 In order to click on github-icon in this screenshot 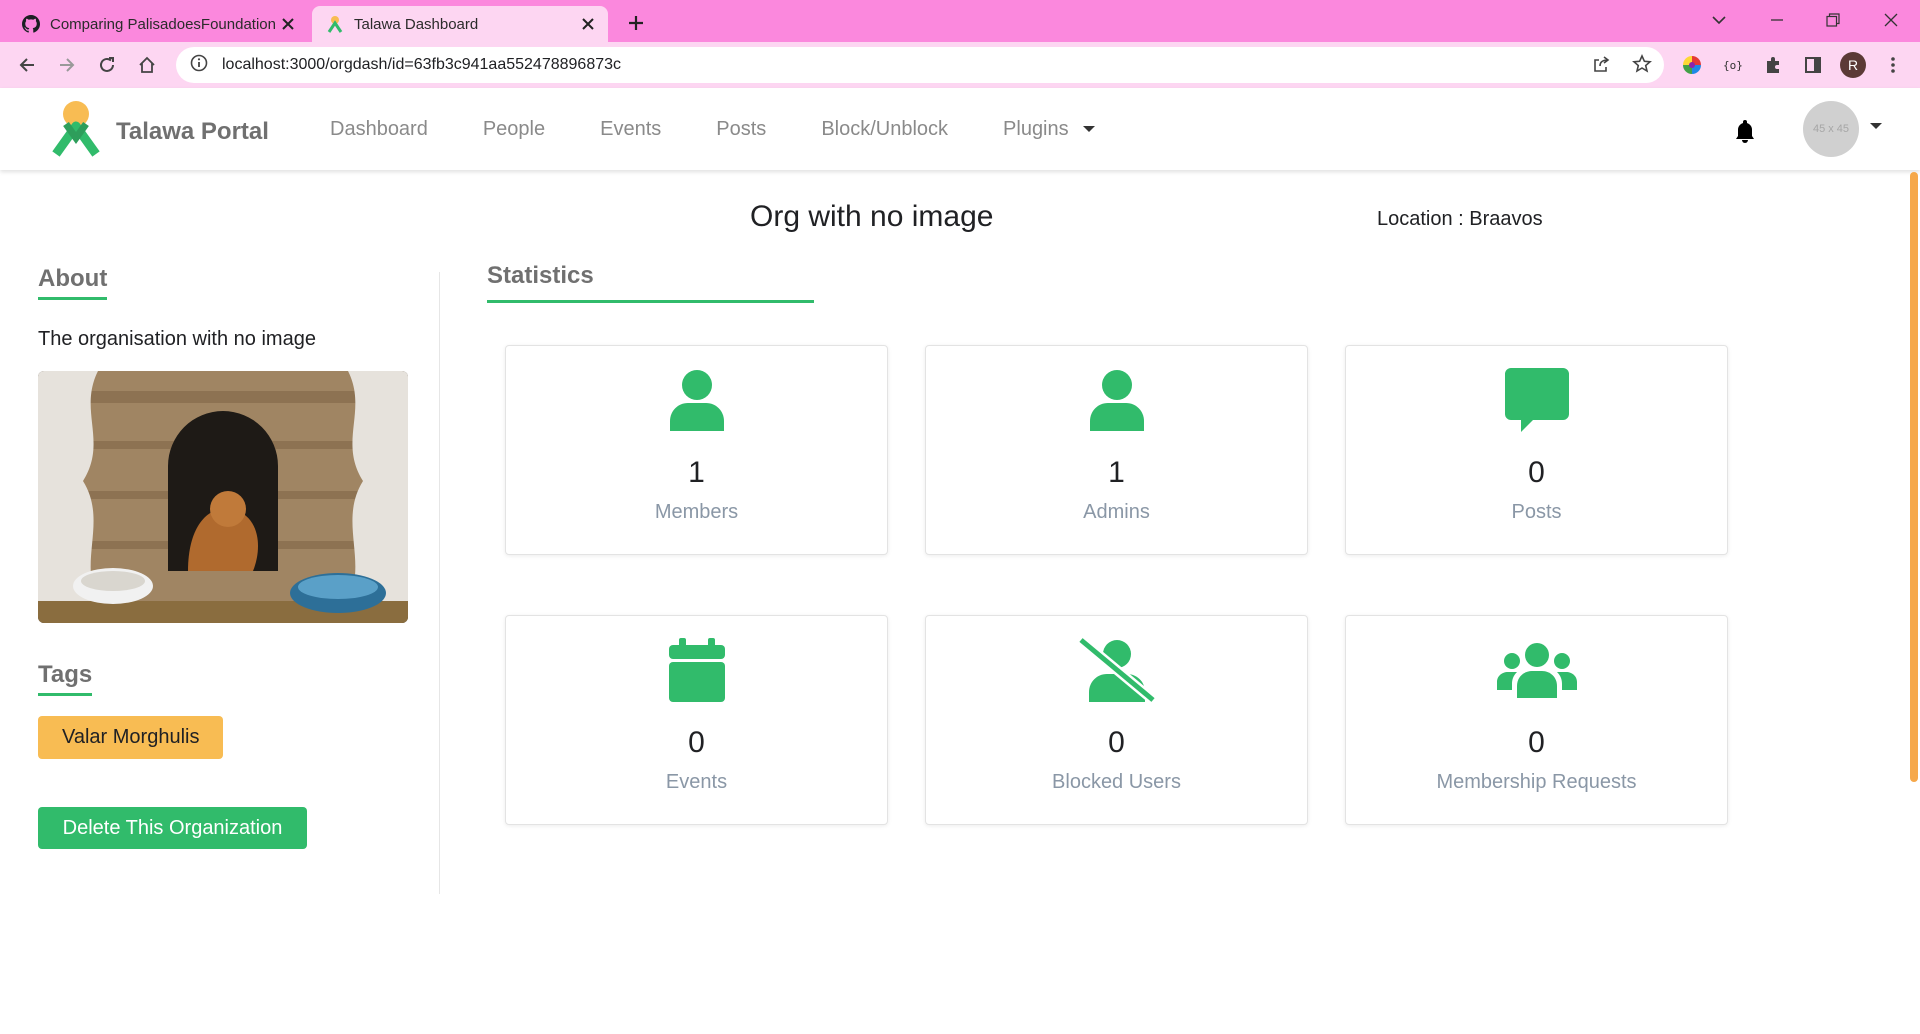, I will do `click(31, 24)`.